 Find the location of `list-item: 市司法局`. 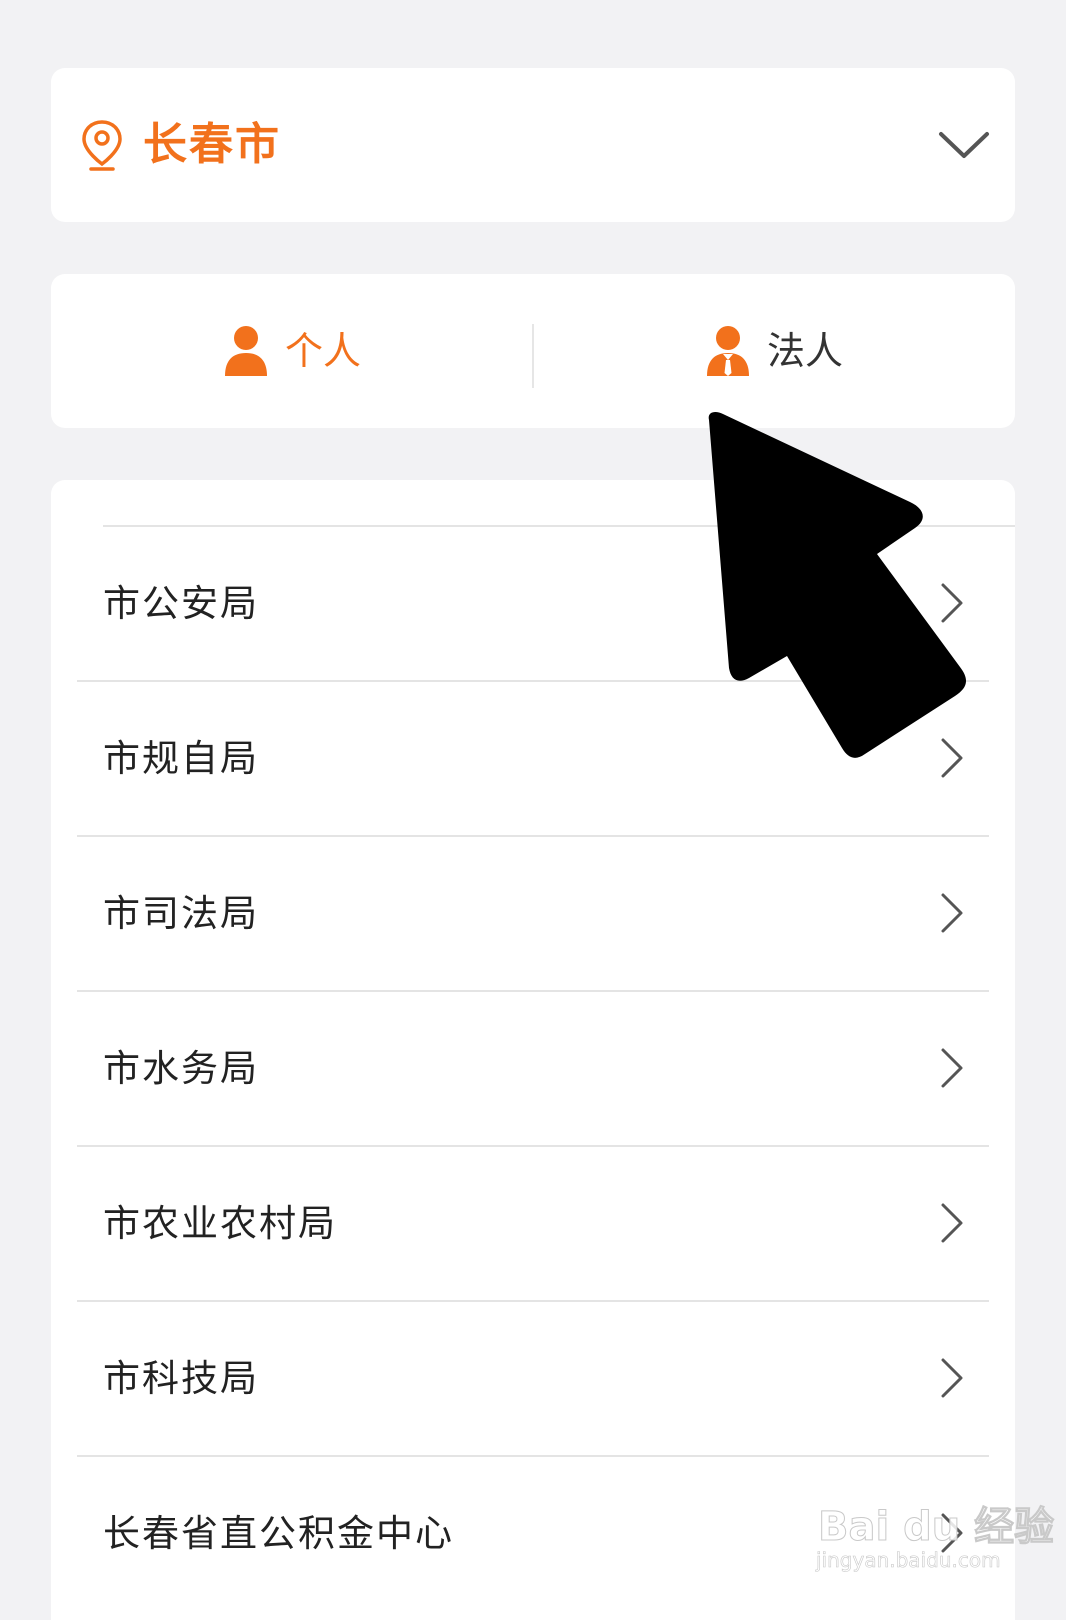

list-item: 市司法局 is located at coordinates (533, 914).